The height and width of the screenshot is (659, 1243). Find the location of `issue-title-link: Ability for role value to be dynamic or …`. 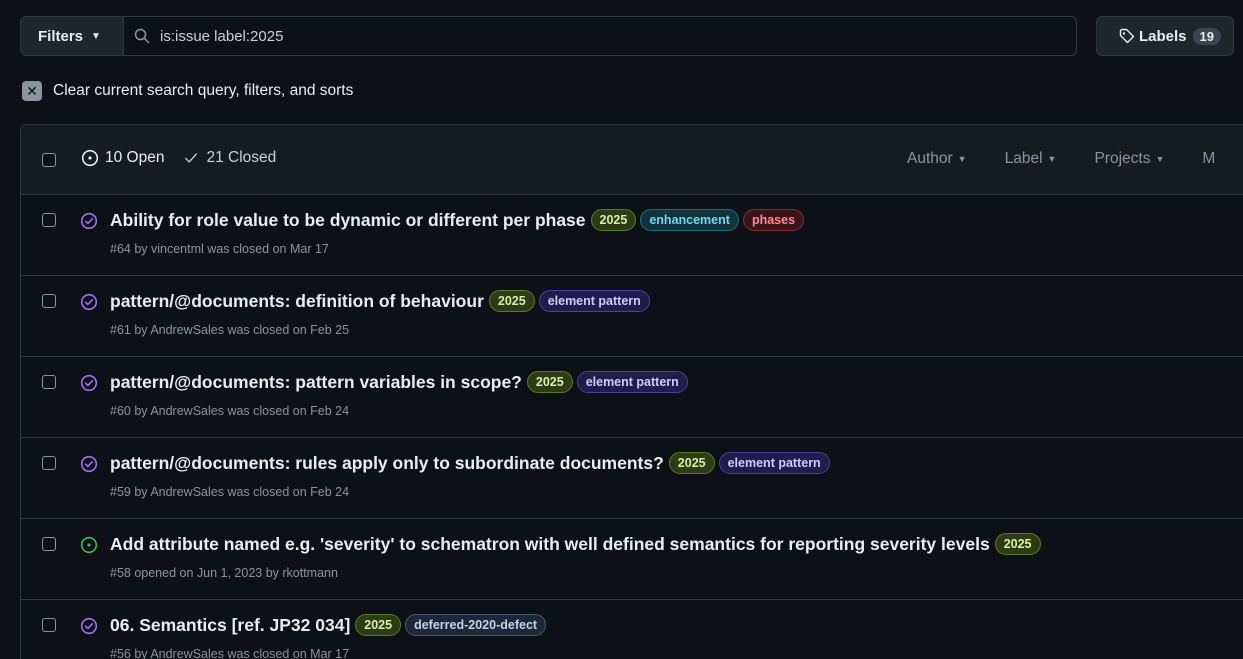

issue-title-link: Ability for role value to be dynamic or … is located at coordinates (348, 220).